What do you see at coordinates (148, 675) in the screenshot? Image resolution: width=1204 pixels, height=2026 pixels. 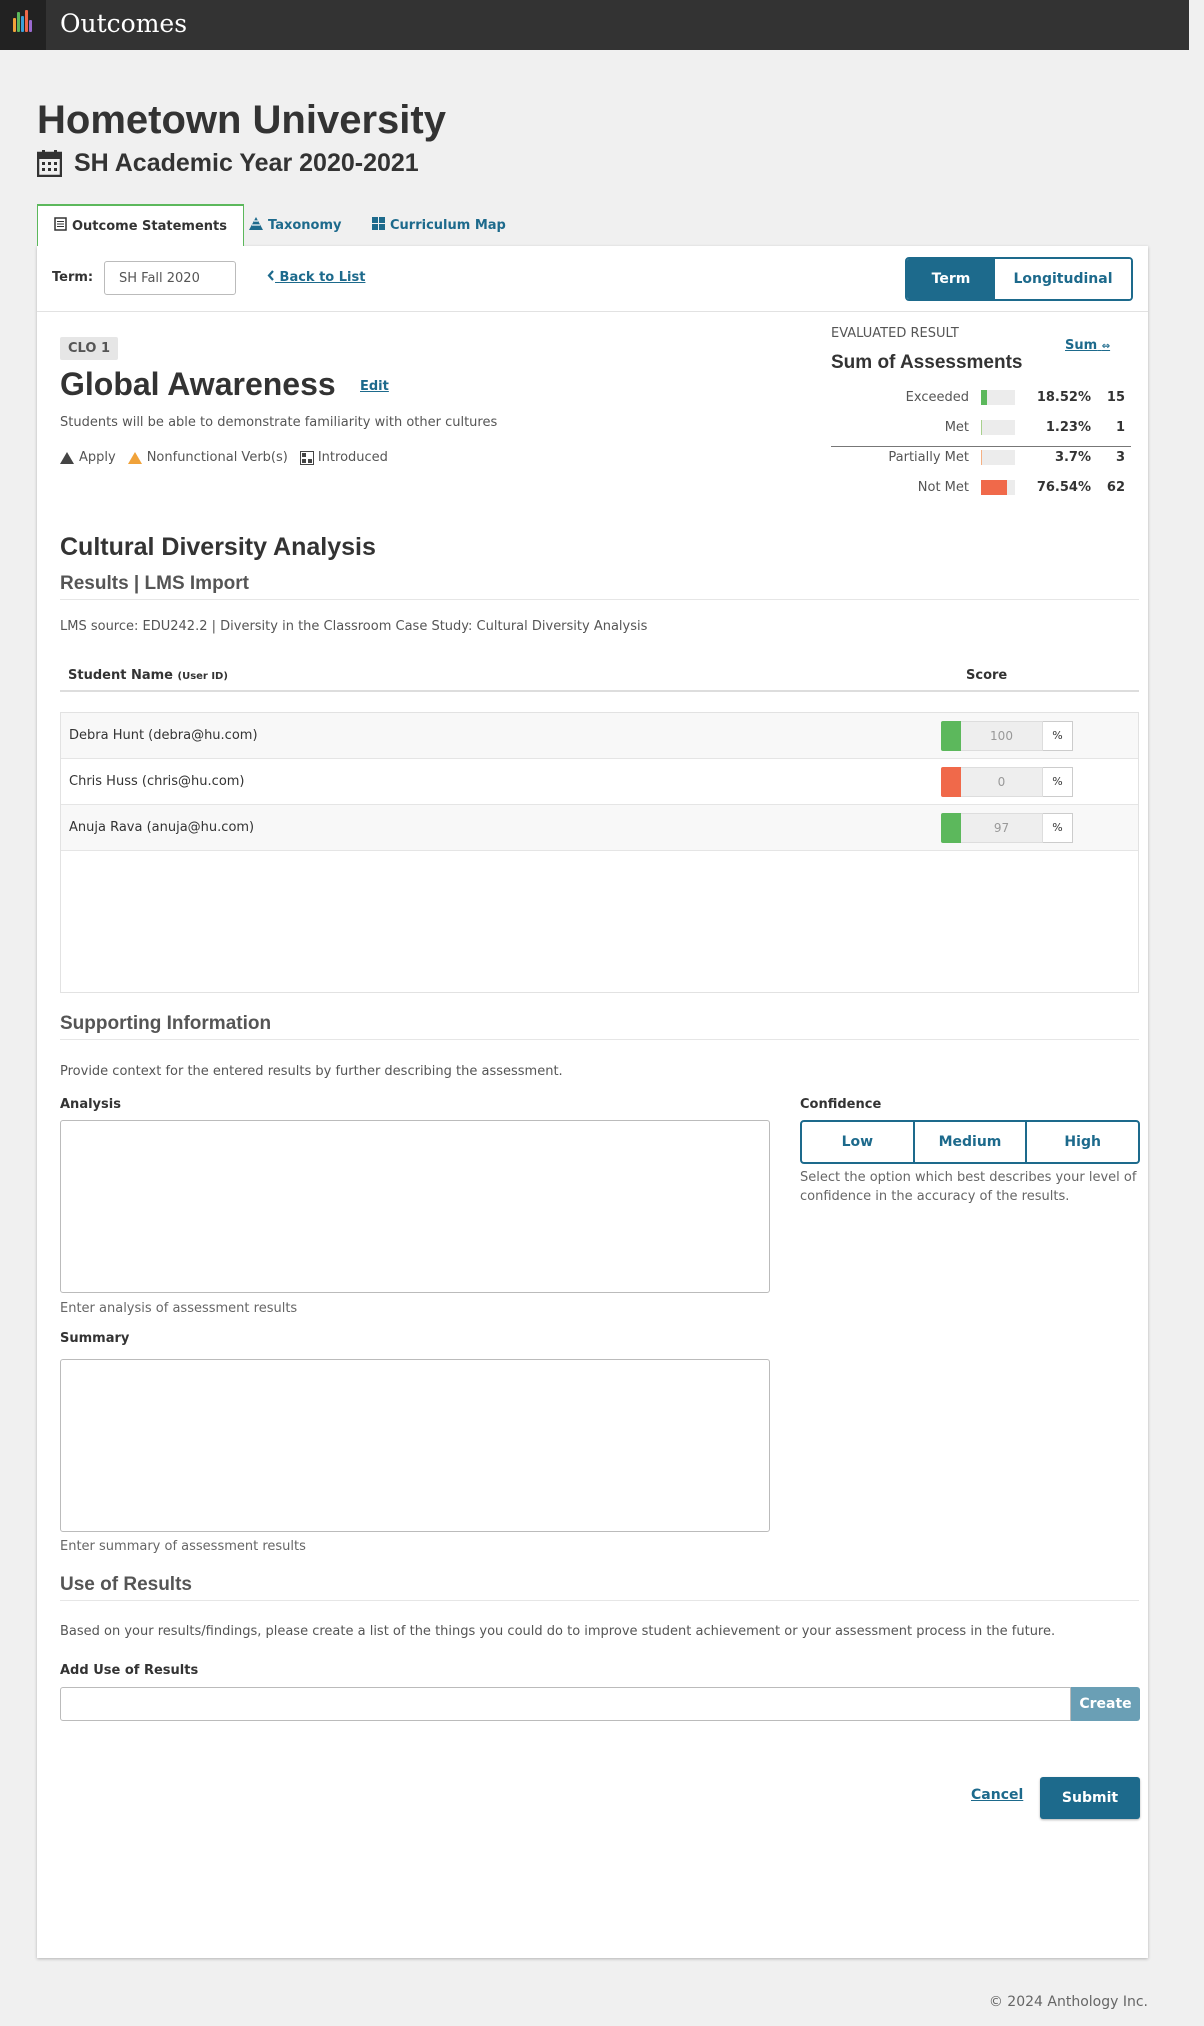 I see `student-name-column-header: Student Name (User ID)` at bounding box center [148, 675].